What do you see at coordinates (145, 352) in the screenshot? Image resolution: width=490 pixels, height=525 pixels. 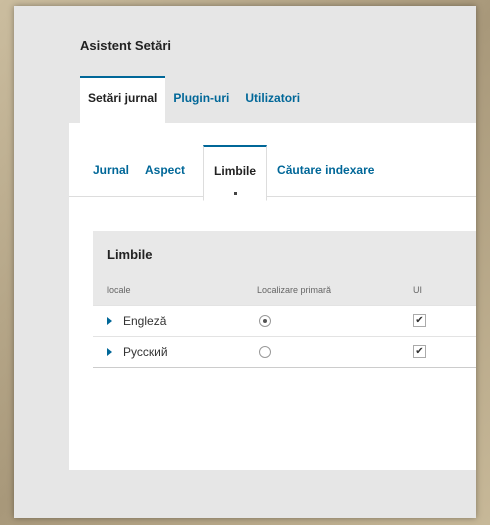 I see `locale-name: Русский` at bounding box center [145, 352].